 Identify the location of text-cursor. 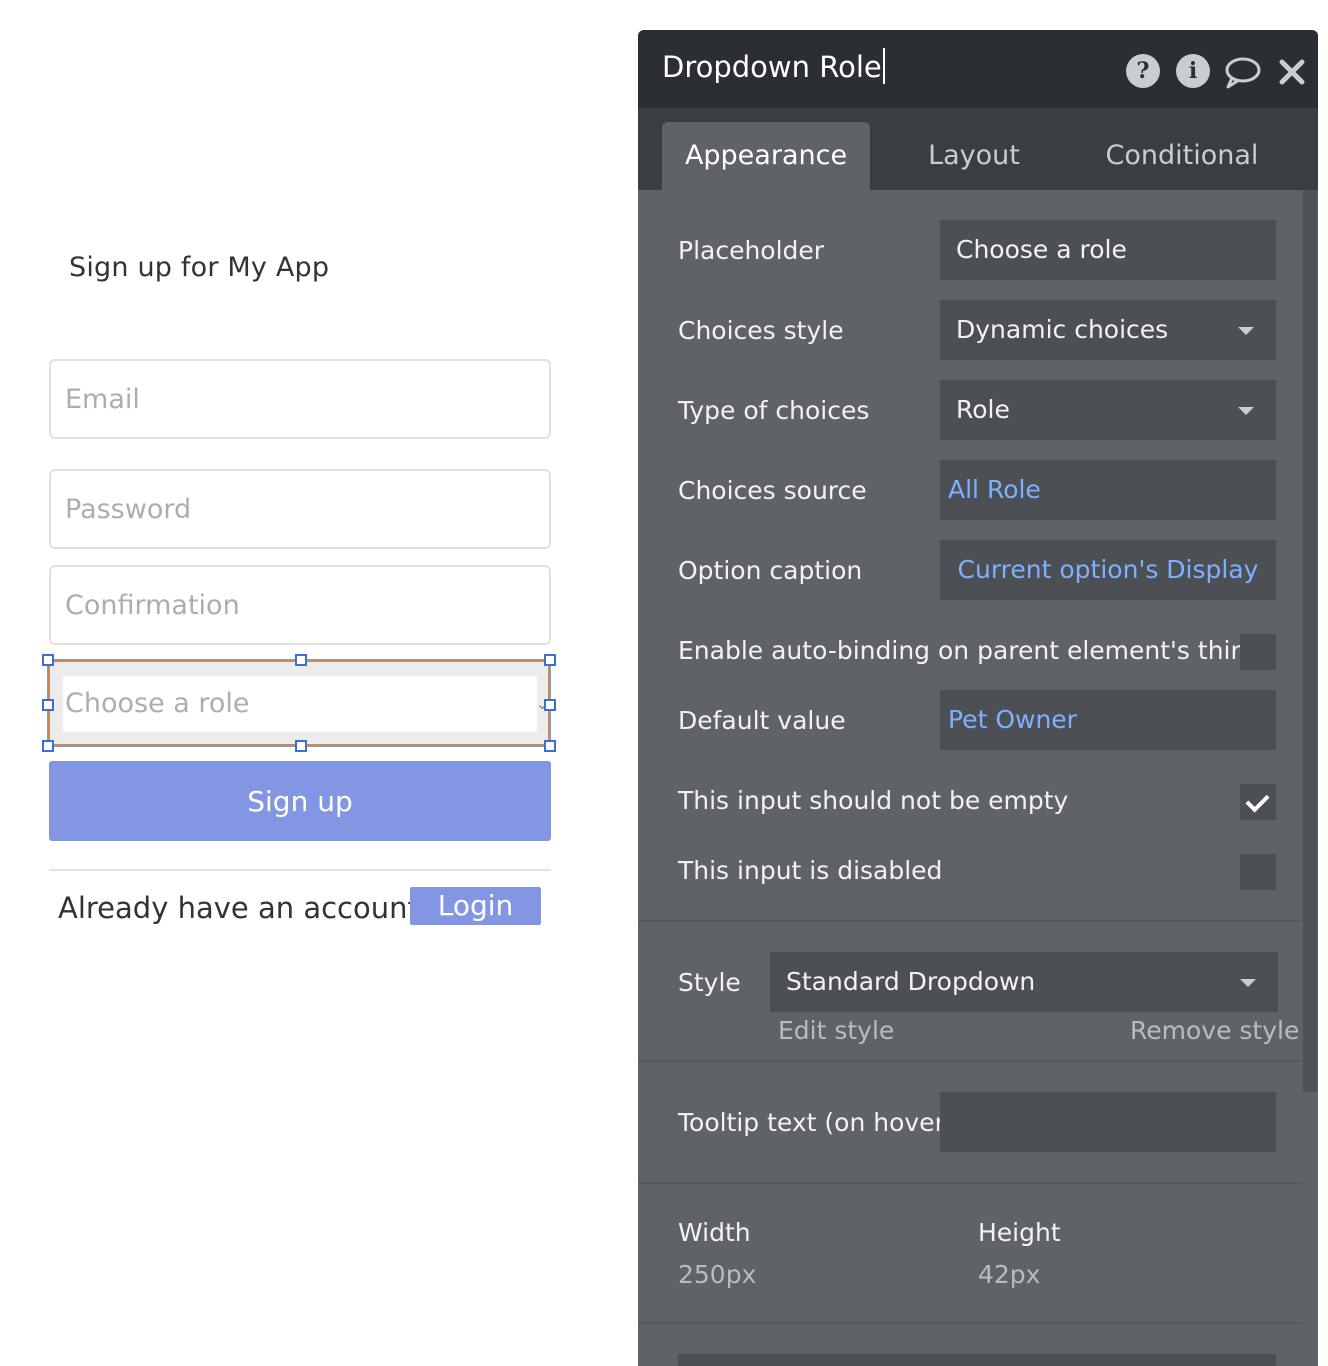
(883, 66).